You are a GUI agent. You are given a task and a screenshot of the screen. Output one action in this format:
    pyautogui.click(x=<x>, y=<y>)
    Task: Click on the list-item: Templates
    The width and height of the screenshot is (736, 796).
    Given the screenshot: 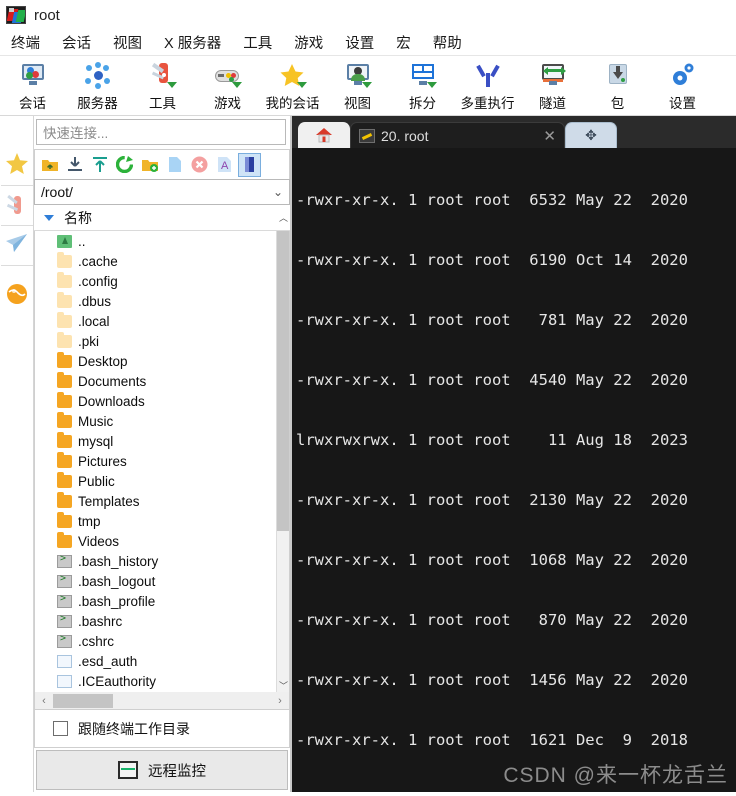 What is the action you would take?
    pyautogui.click(x=162, y=501)
    